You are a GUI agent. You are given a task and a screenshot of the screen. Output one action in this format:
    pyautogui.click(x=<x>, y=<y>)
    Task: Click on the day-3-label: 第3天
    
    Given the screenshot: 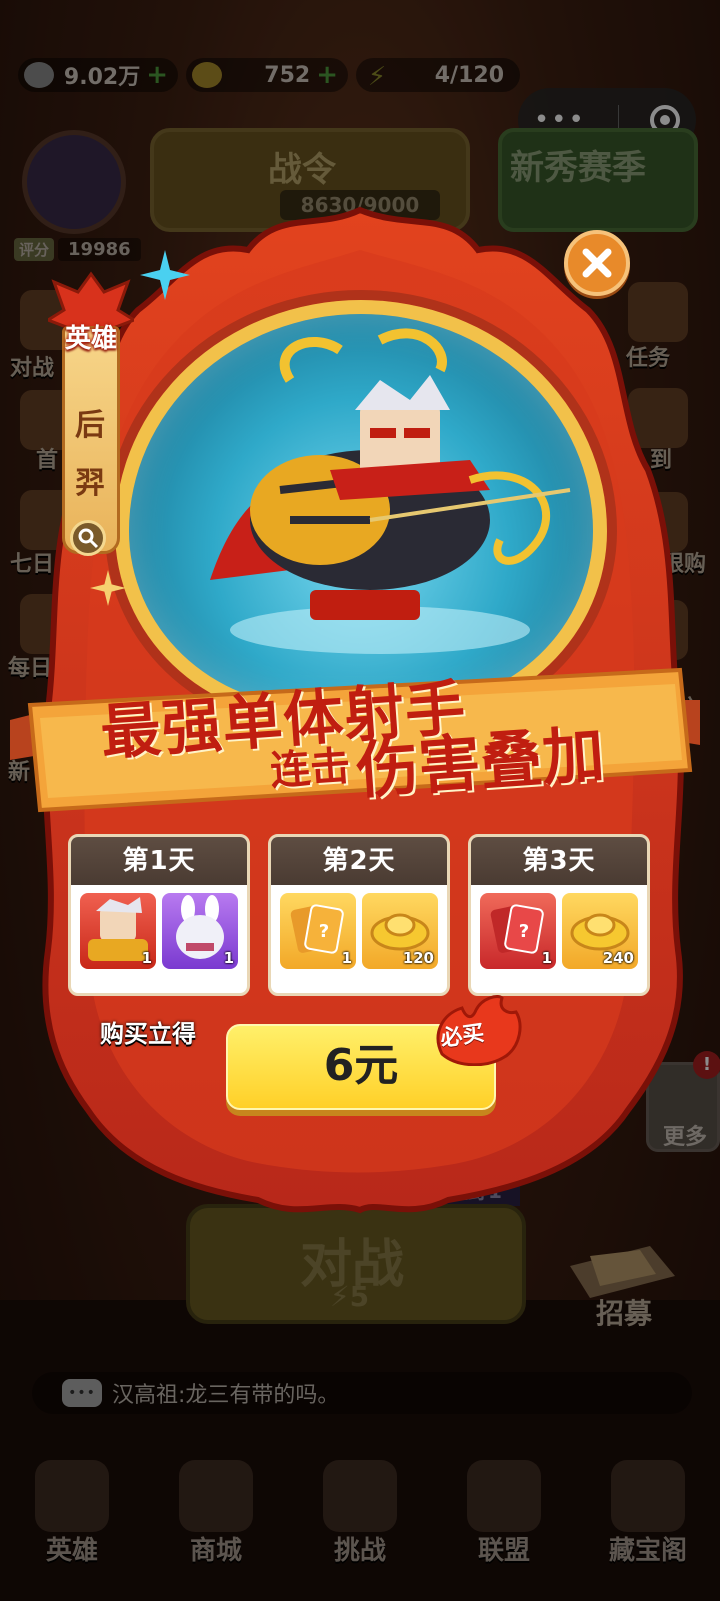 What is the action you would take?
    pyautogui.click(x=559, y=861)
    